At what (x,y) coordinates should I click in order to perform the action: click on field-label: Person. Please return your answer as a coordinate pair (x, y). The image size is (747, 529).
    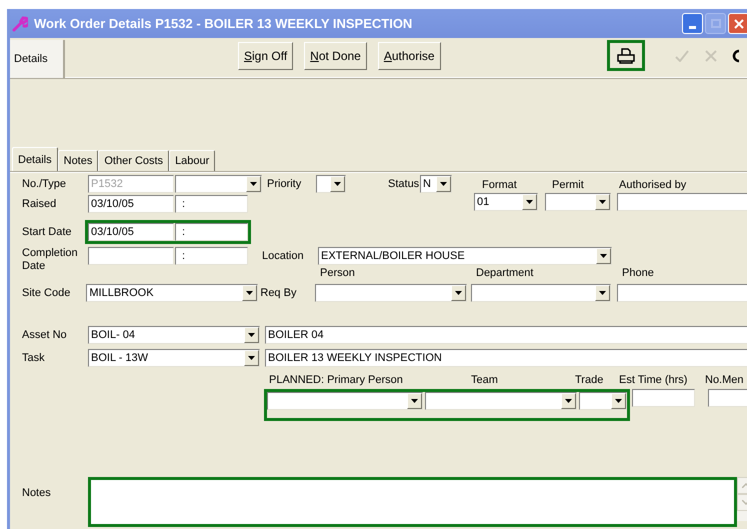
    Looking at the image, I should click on (338, 274).